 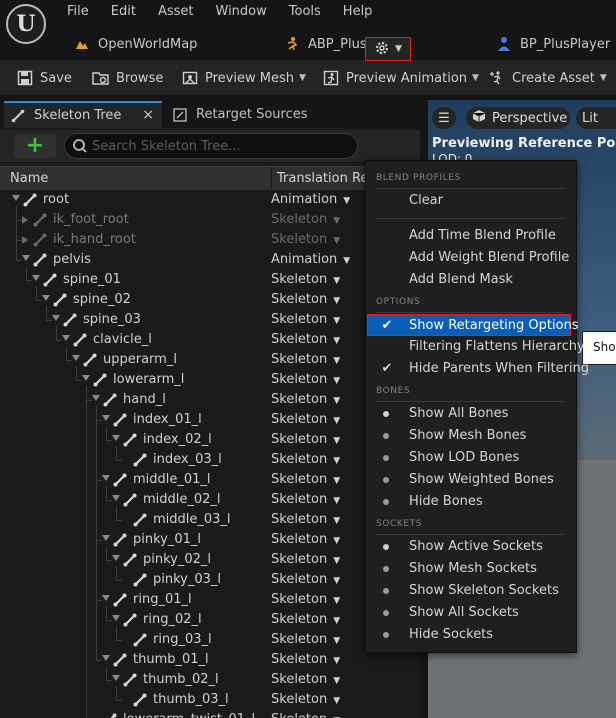 I want to click on save-button: Save, so click(x=44, y=78).